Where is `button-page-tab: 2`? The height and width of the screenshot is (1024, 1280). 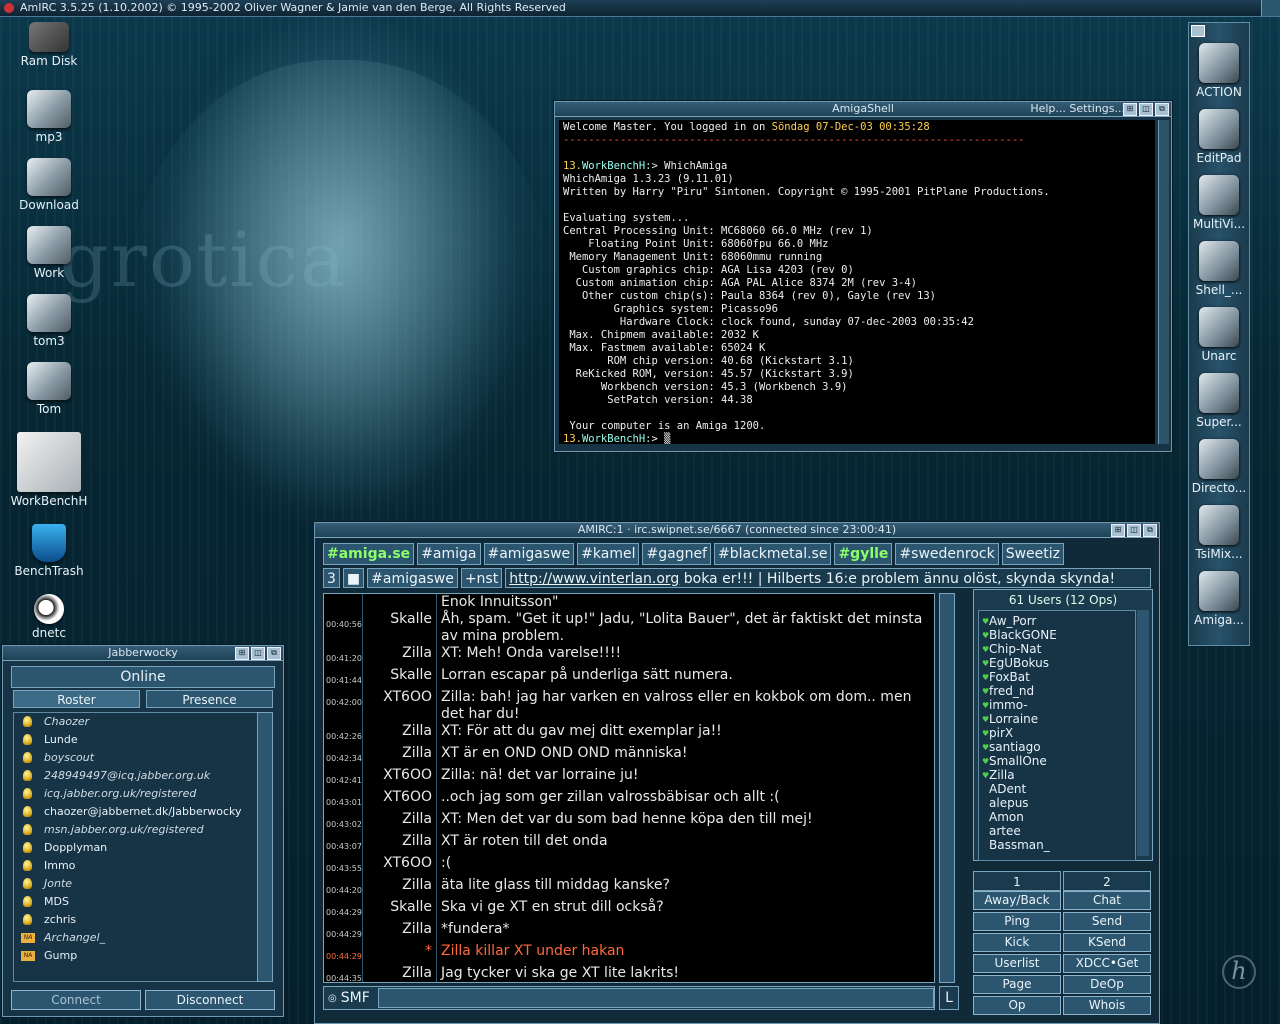
button-page-tab: 2 is located at coordinates (1107, 881).